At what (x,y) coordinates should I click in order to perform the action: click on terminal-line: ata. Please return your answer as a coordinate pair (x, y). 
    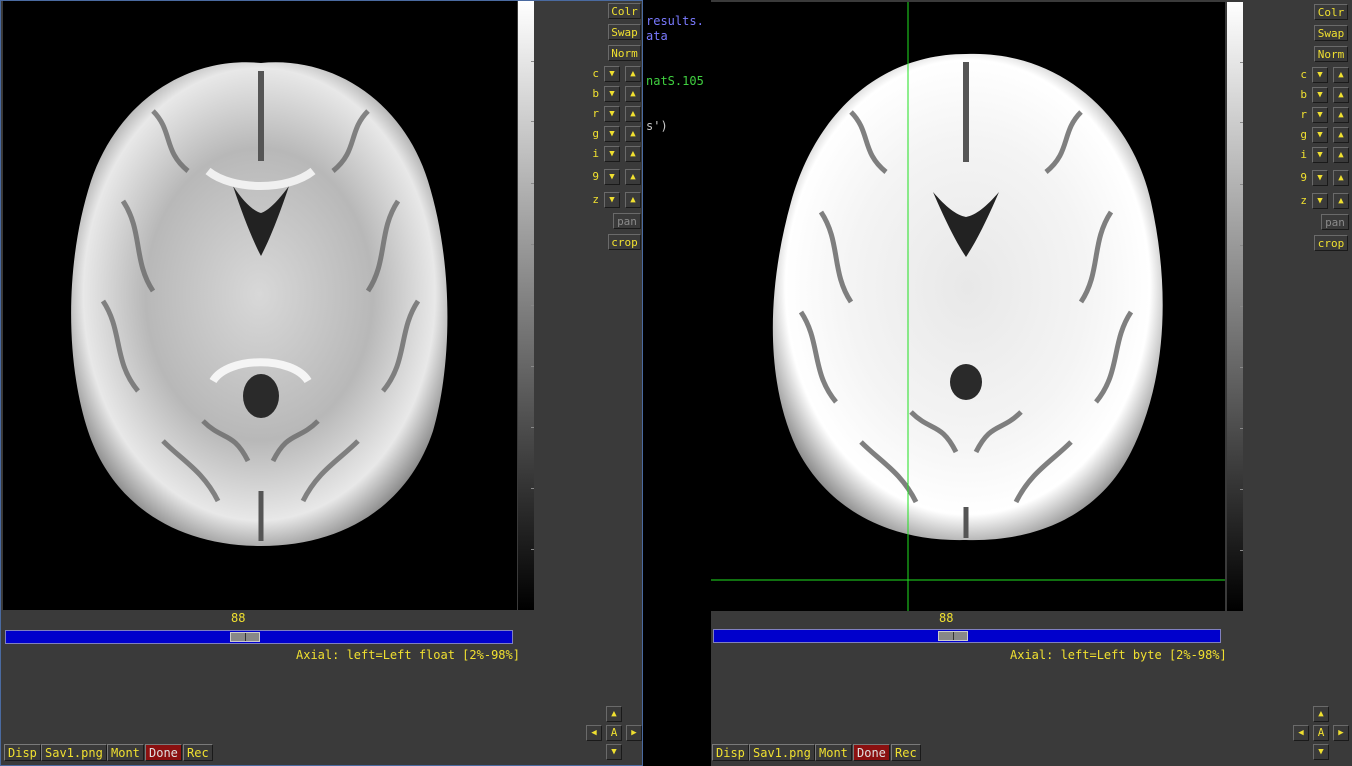
    Looking at the image, I should click on (657, 36).